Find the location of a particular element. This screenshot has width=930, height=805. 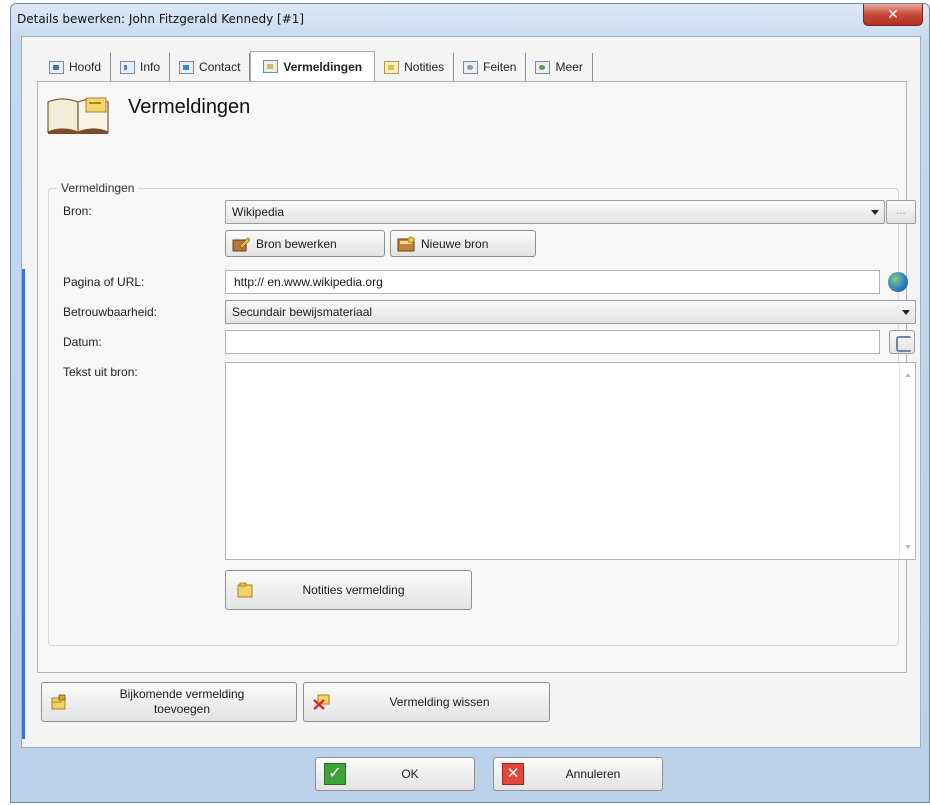

tab-label: Hoofd is located at coordinates (85, 67).